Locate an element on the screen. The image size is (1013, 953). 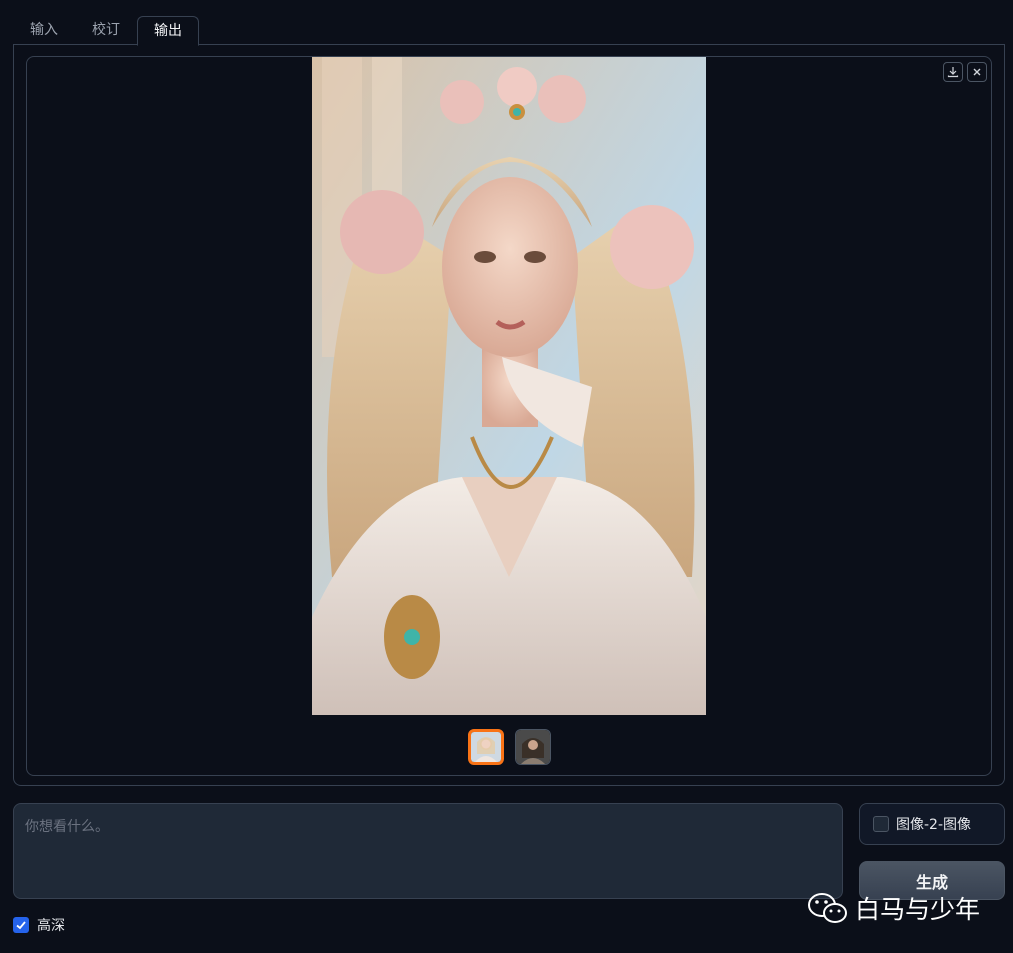
download-icon is located at coordinates (953, 72).